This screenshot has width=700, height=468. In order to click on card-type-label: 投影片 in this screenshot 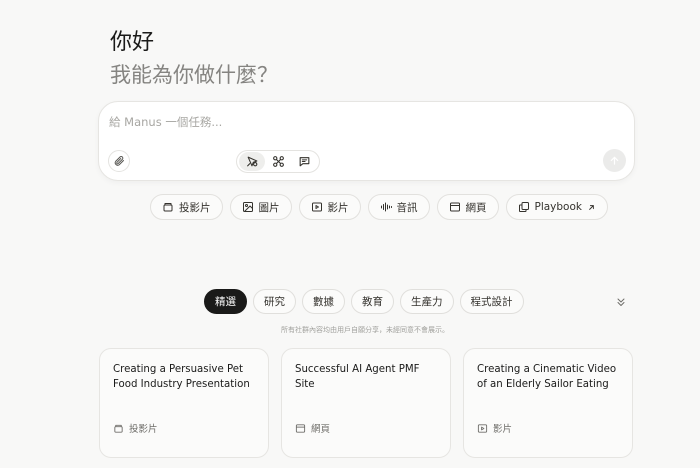, I will do `click(143, 429)`.